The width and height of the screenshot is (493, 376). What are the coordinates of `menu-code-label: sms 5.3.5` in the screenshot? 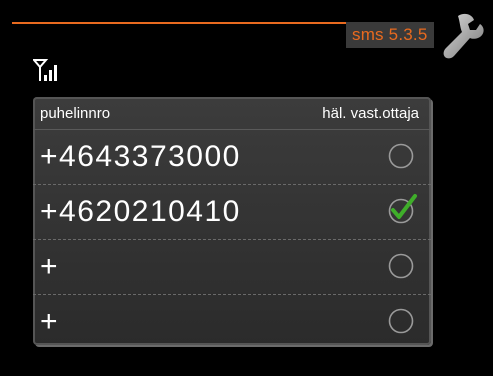 It's located at (390, 35).